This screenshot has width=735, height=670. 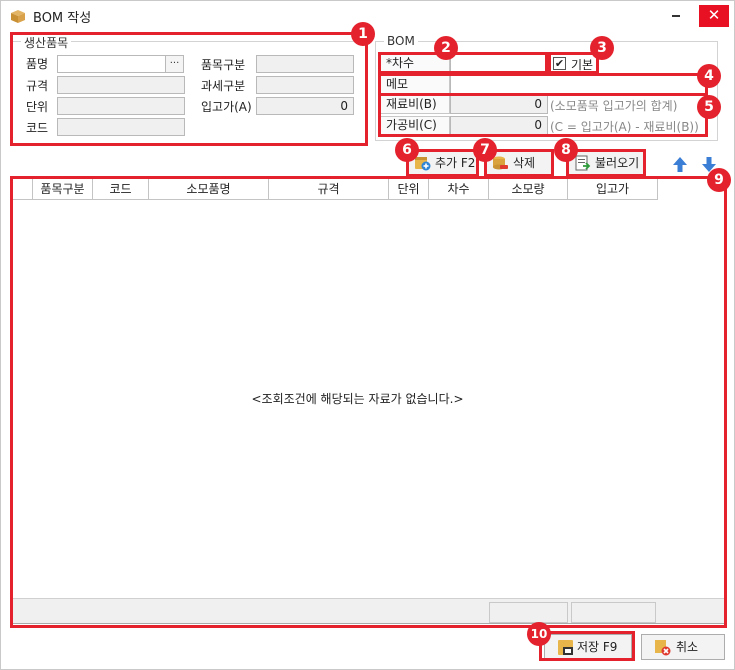 What do you see at coordinates (498, 63) in the screenshot?
I see `revision-input` at bounding box center [498, 63].